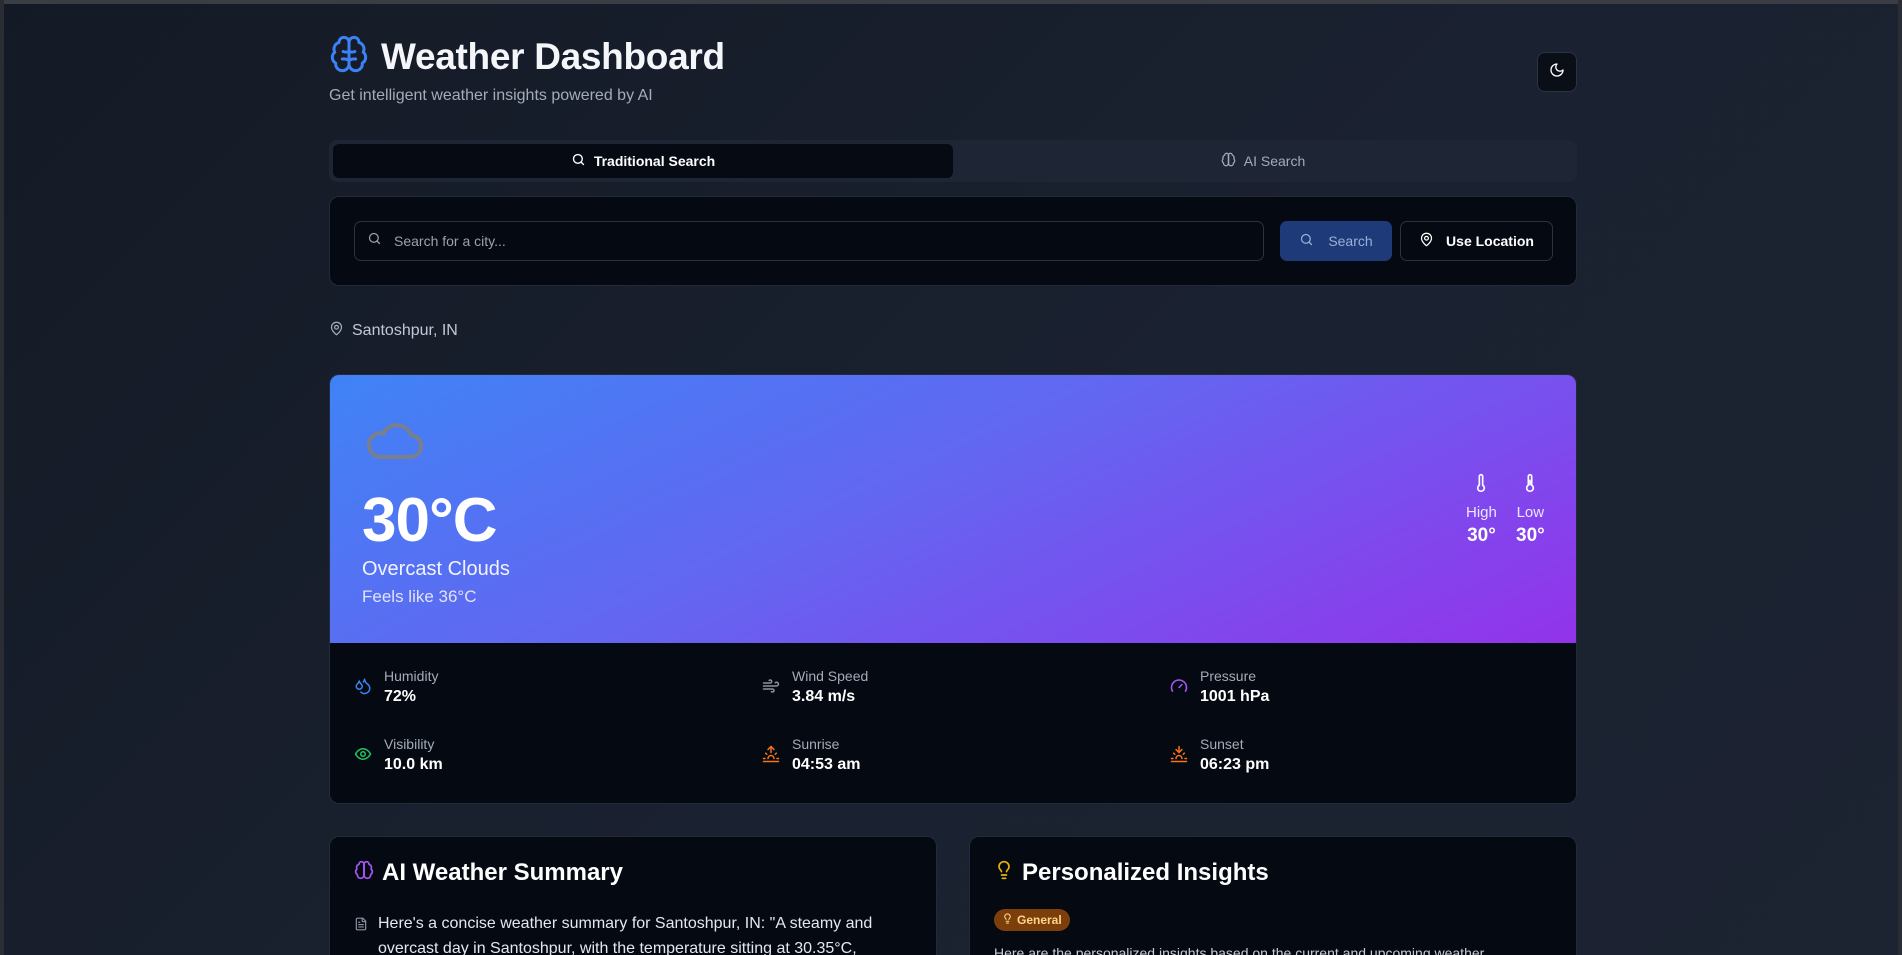  I want to click on ai-summary-title: AI Weather Summary, so click(502, 872).